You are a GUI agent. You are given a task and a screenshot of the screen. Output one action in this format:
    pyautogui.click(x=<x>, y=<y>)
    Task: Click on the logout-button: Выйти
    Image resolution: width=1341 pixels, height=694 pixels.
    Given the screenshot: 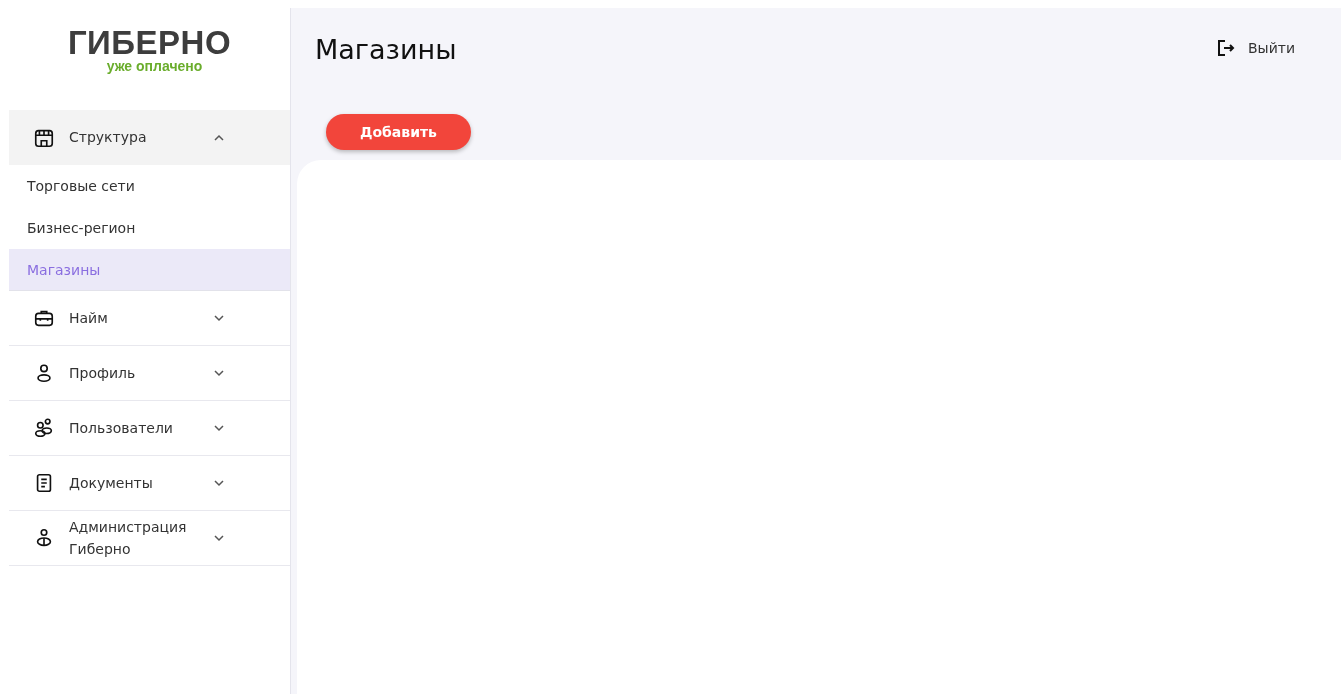 What is the action you would take?
    pyautogui.click(x=1255, y=48)
    